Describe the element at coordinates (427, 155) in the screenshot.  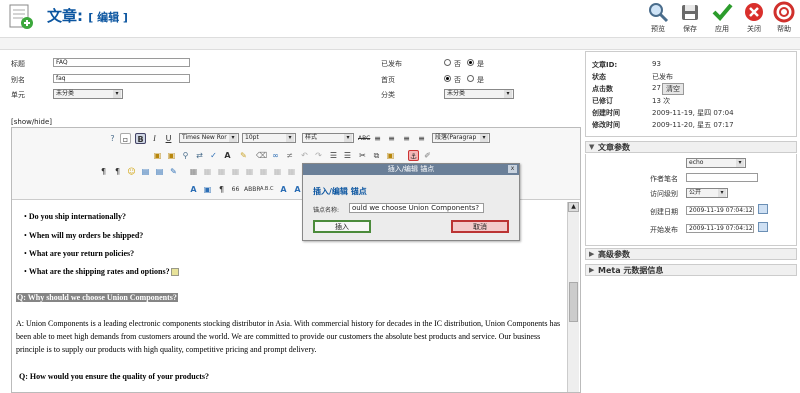
I see `cleanup-icon: ✐` at that location.